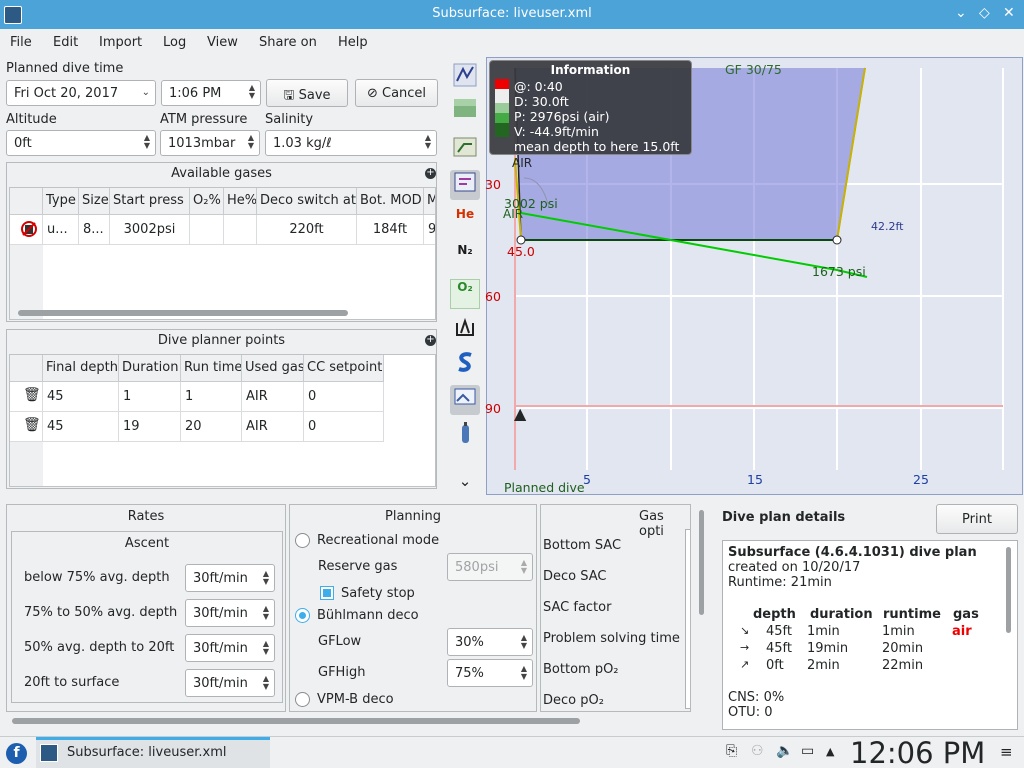 The width and height of the screenshot is (1024, 768). What do you see at coordinates (150, 201) in the screenshot?
I see `col-header: Start press` at bounding box center [150, 201].